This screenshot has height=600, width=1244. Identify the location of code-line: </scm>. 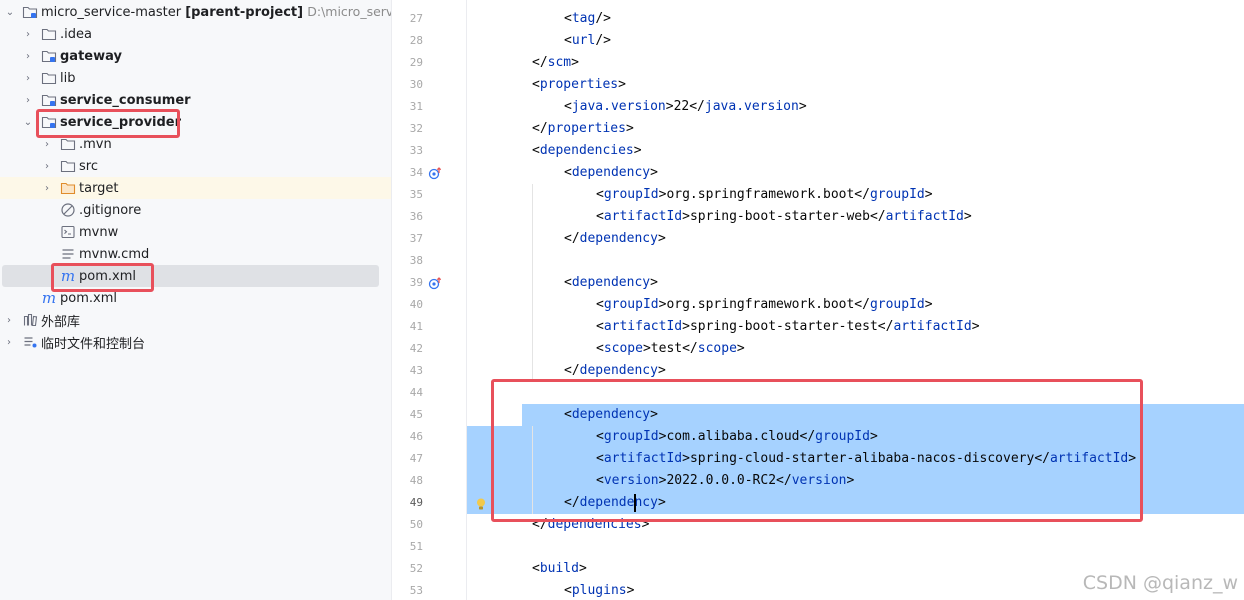
(555, 62).